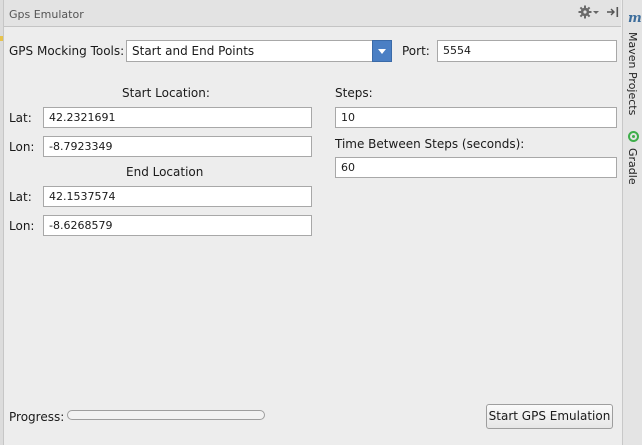  What do you see at coordinates (259, 51) in the screenshot?
I see `mocking-tools-select: Start and End Points` at bounding box center [259, 51].